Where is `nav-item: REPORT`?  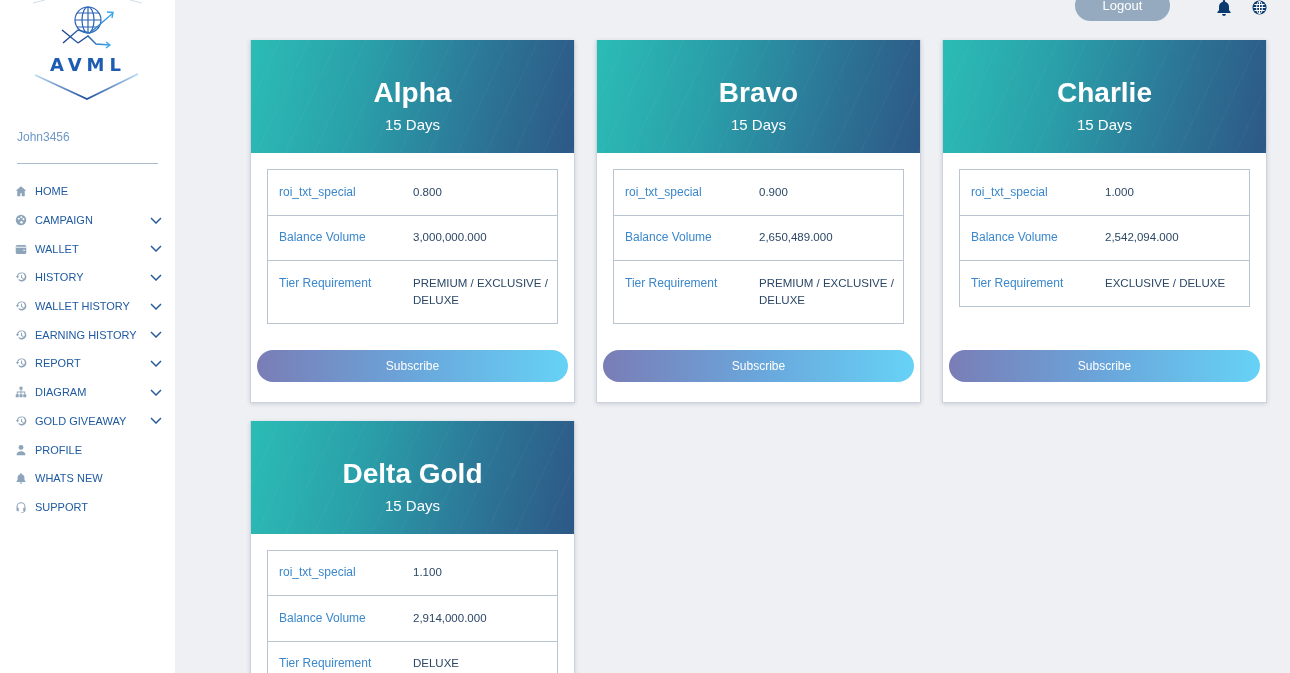
nav-item: REPORT is located at coordinates (87, 363).